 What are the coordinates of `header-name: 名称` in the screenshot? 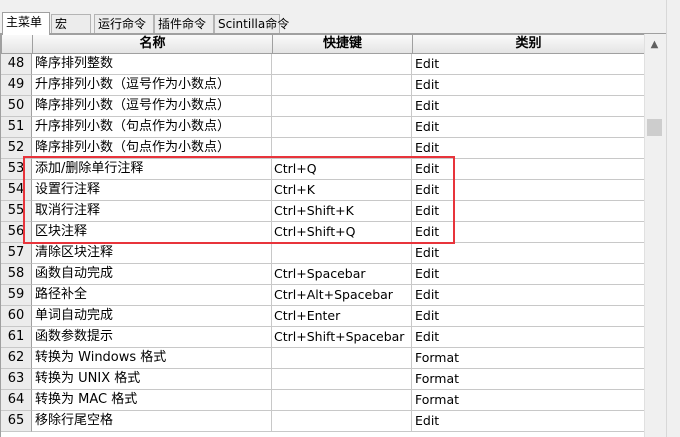 It's located at (152, 44).